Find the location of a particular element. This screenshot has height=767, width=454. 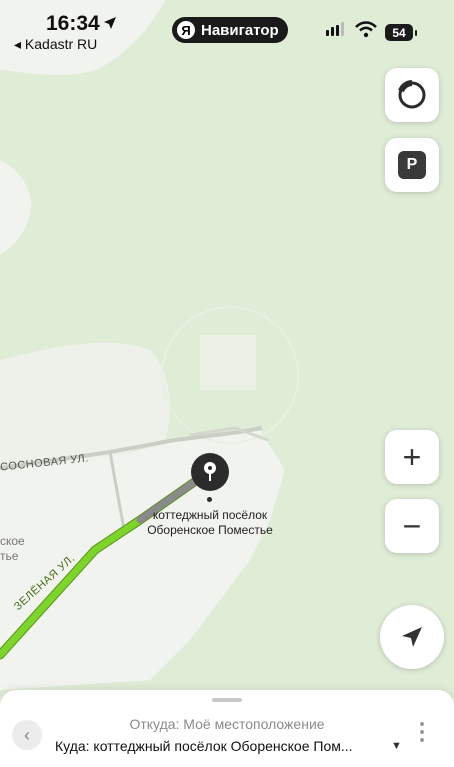

cellular-signal-icon is located at coordinates (335, 29).